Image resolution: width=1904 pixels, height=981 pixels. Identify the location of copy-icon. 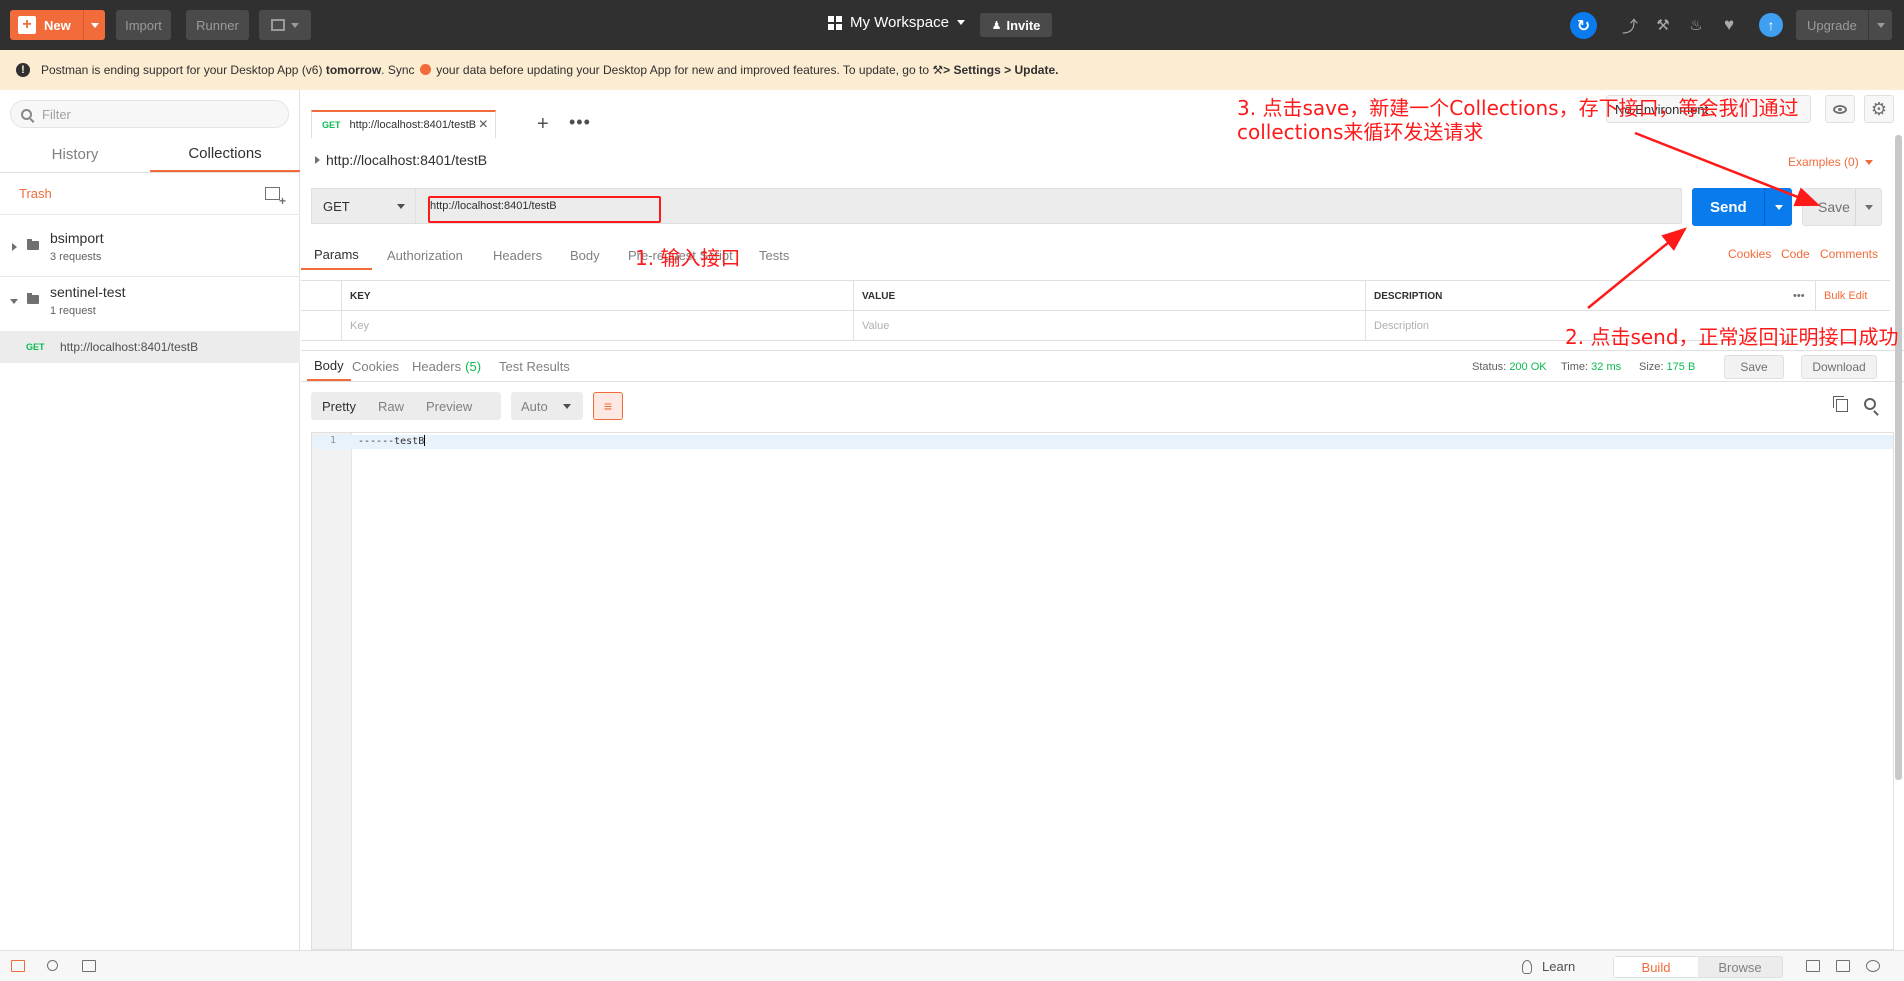
(1840, 404).